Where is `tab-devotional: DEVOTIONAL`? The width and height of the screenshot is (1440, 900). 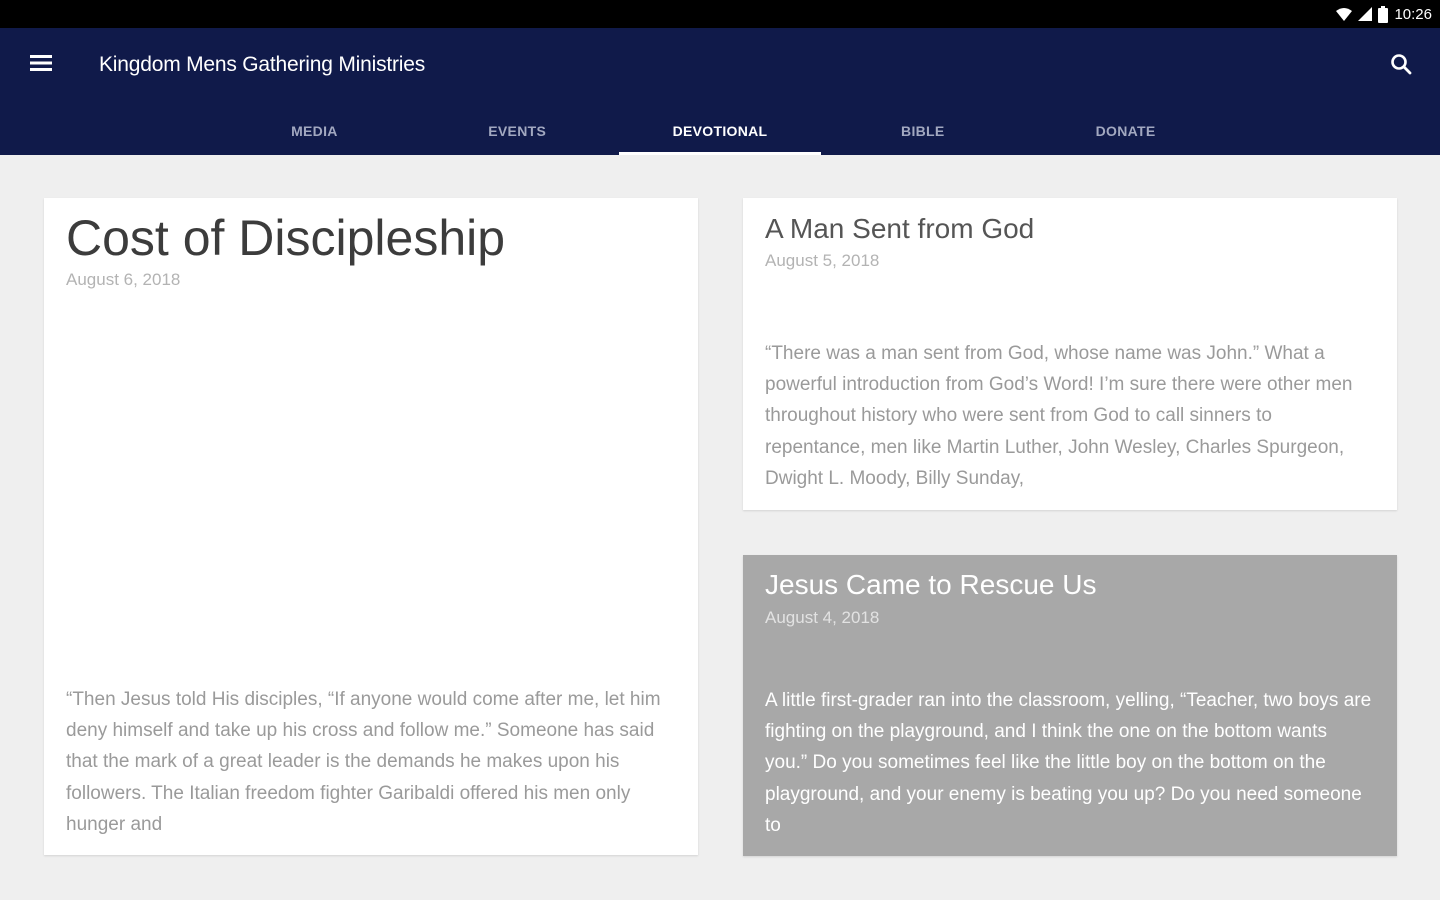 tab-devotional: DEVOTIONAL is located at coordinates (720, 130).